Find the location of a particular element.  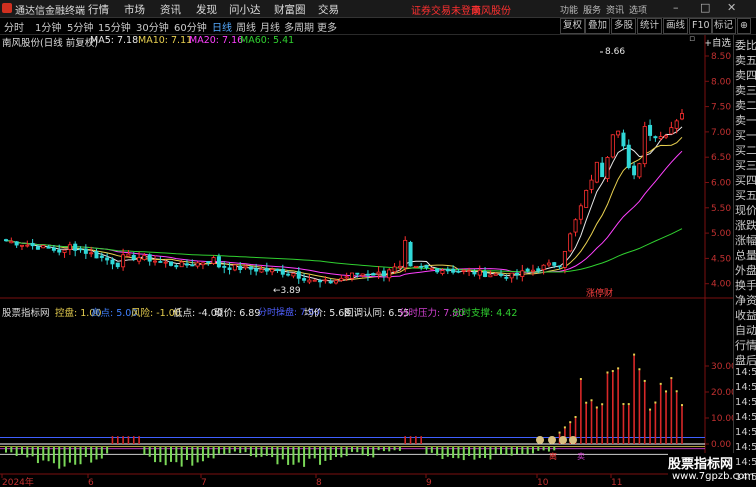

side-panel-item: 委比 is located at coordinates (745, 45).